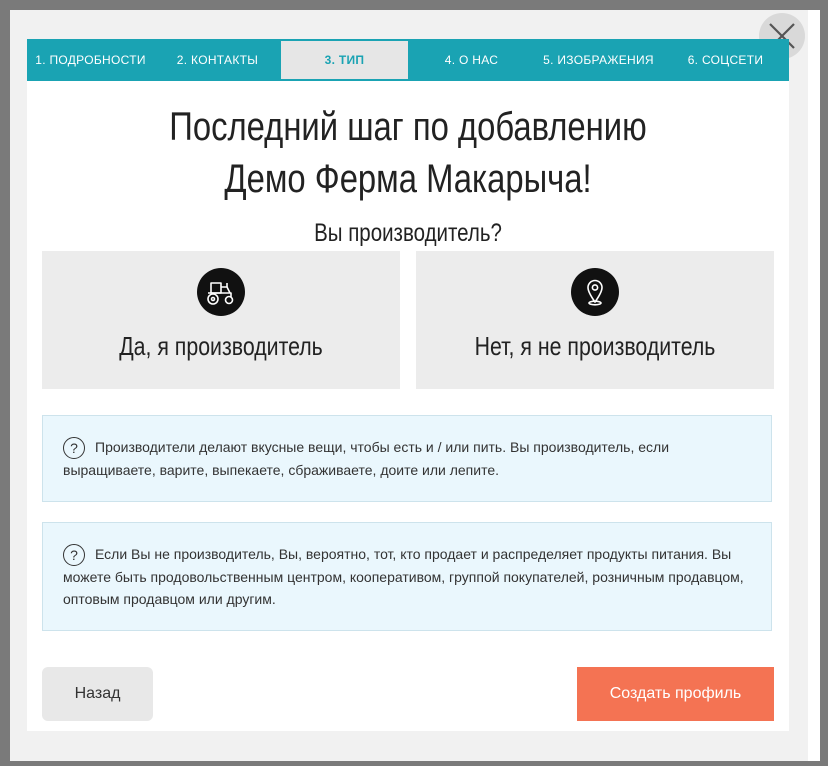 The width and height of the screenshot is (828, 766). Describe the element at coordinates (217, 60) in the screenshot. I see `step-contacts: 2. КОНТАКТЫ` at that location.